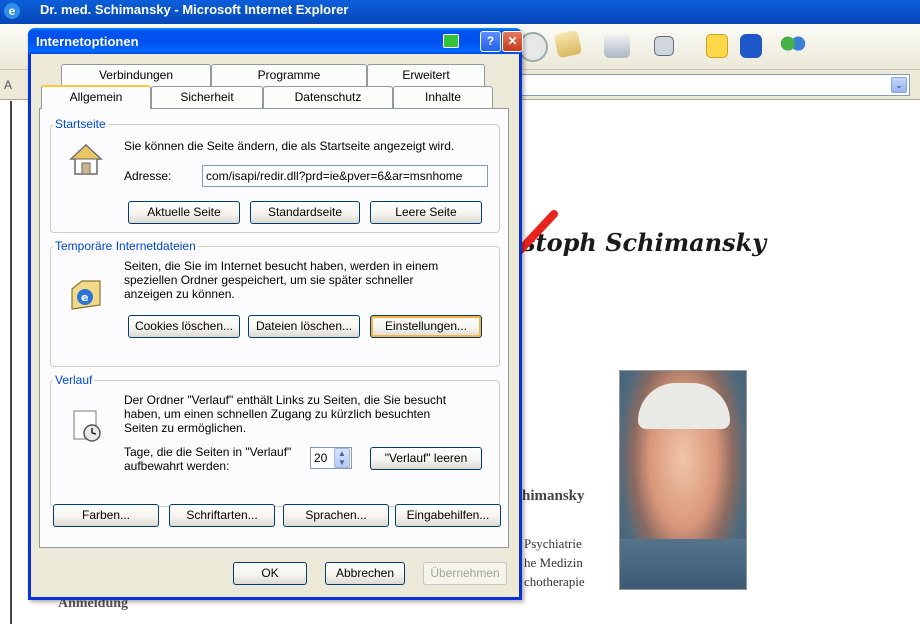 The width and height of the screenshot is (920, 624). What do you see at coordinates (305, 212) in the screenshot?
I see `default-page-button: Standardseite` at bounding box center [305, 212].